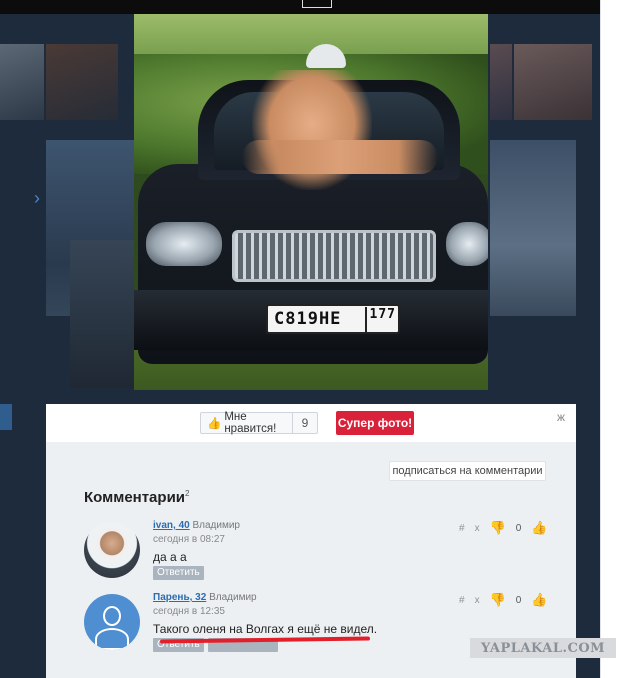 The height and width of the screenshot is (678, 640). I want to click on plate-number: С819НЕ, so click(308, 319).